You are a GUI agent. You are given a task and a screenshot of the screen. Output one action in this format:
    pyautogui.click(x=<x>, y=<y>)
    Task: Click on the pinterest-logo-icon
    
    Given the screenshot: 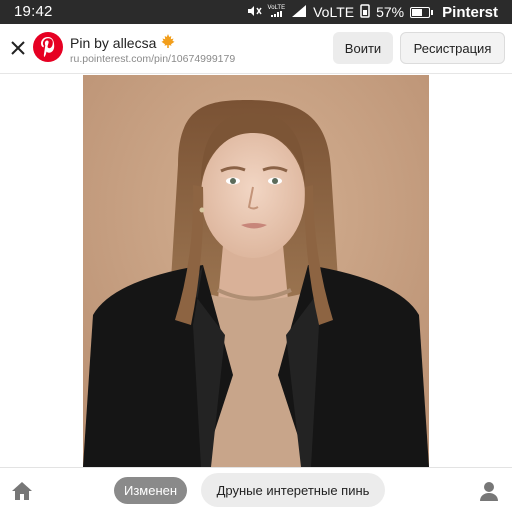 What is the action you would take?
    pyautogui.click(x=48, y=47)
    